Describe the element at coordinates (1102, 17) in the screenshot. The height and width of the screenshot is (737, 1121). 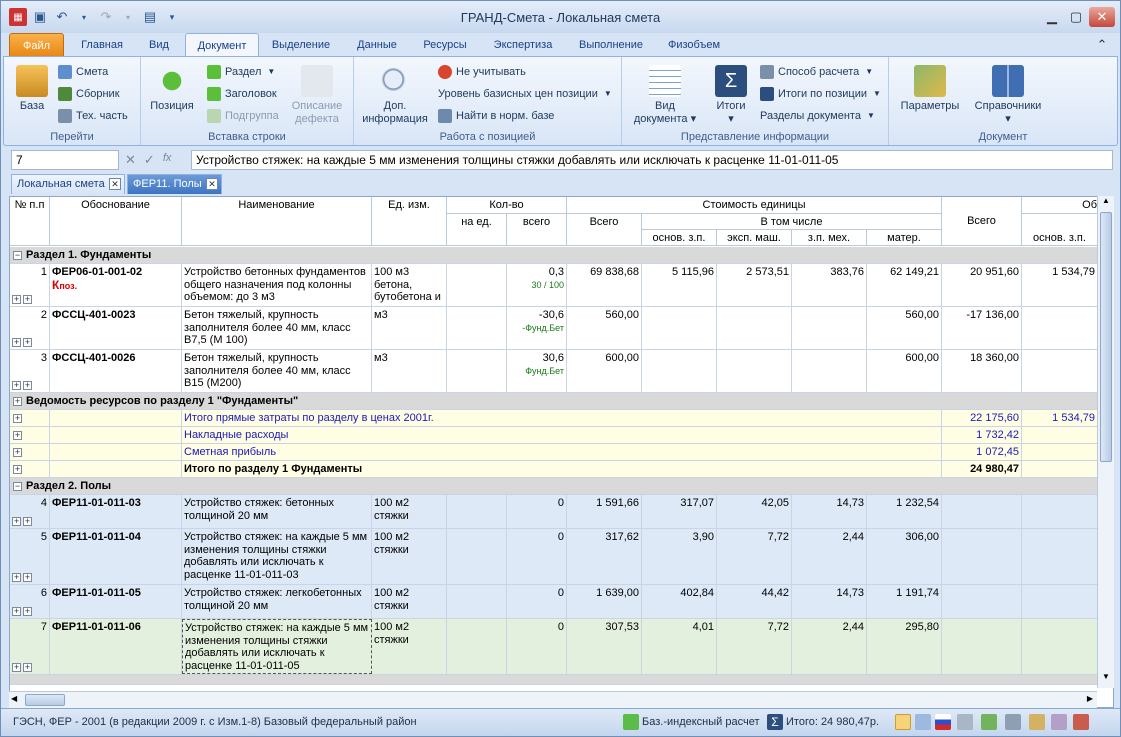
I see `close-icon: ✕` at that location.